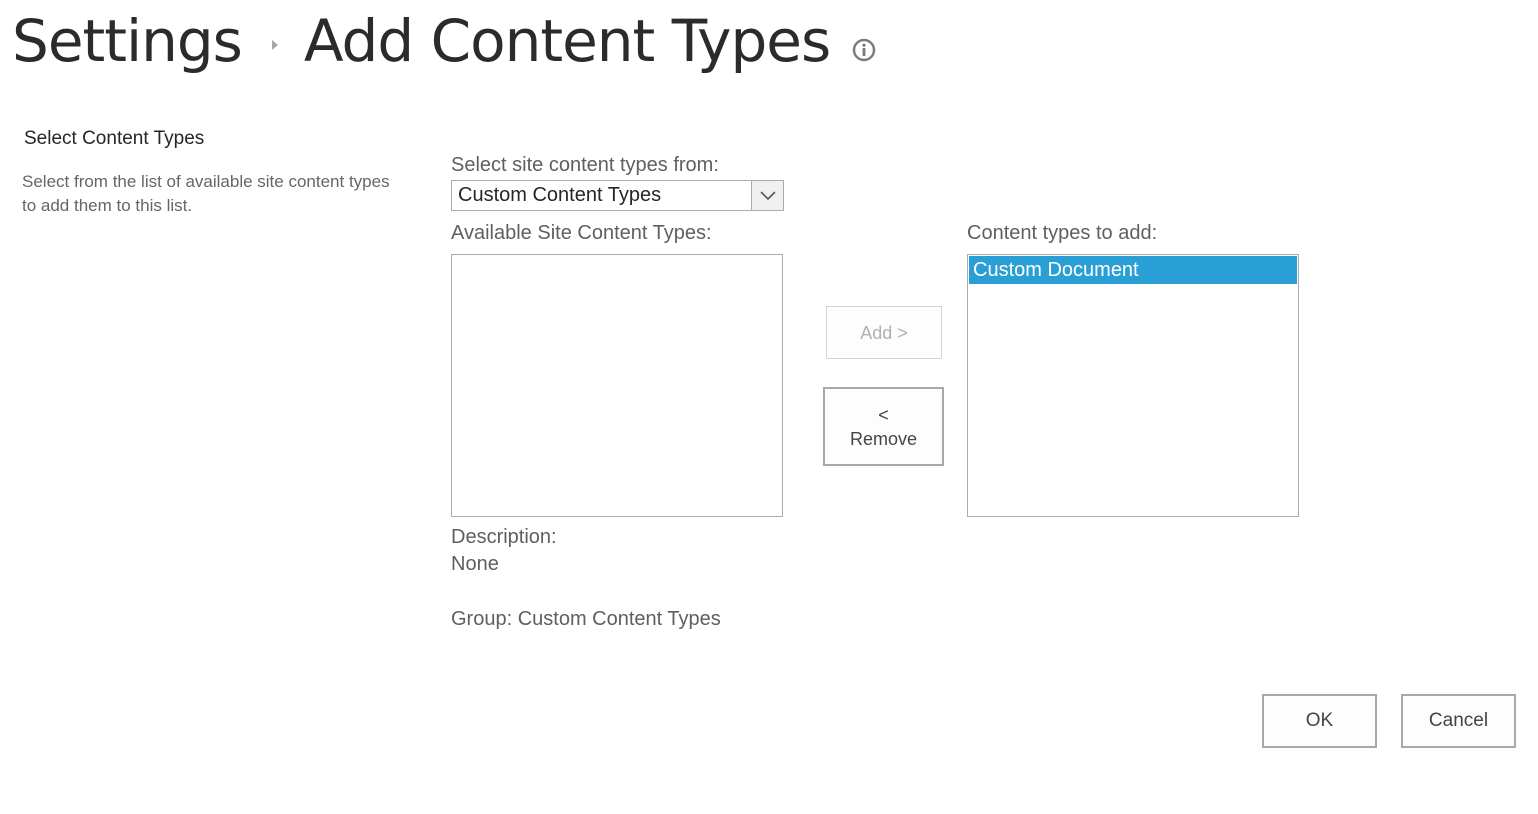  I want to click on ok-button: OK, so click(1319, 721).